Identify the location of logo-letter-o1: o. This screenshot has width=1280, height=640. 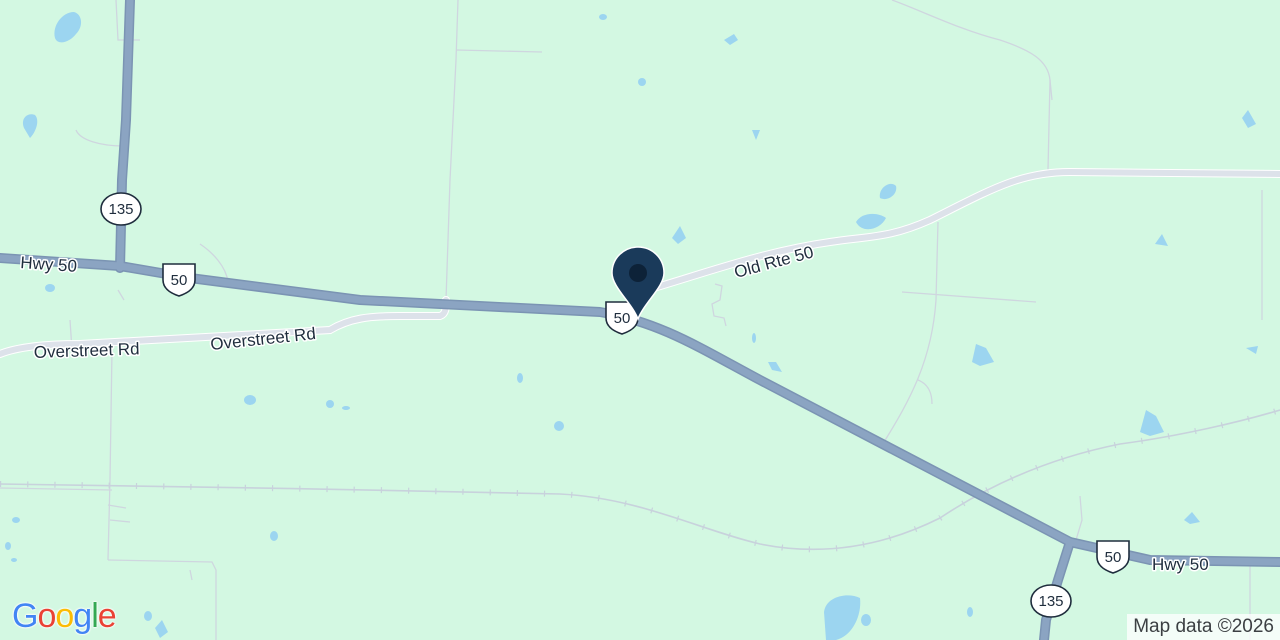
(46, 616).